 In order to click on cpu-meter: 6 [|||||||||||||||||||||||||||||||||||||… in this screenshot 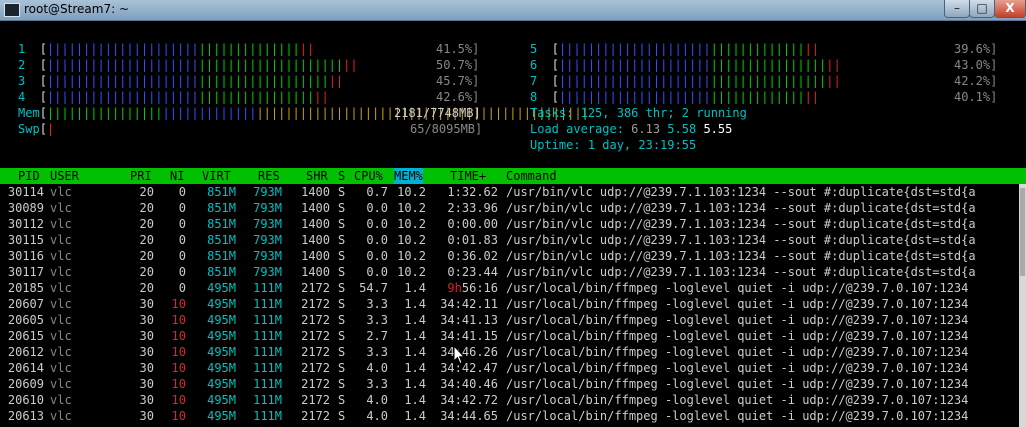, I will do `click(685, 65)`.